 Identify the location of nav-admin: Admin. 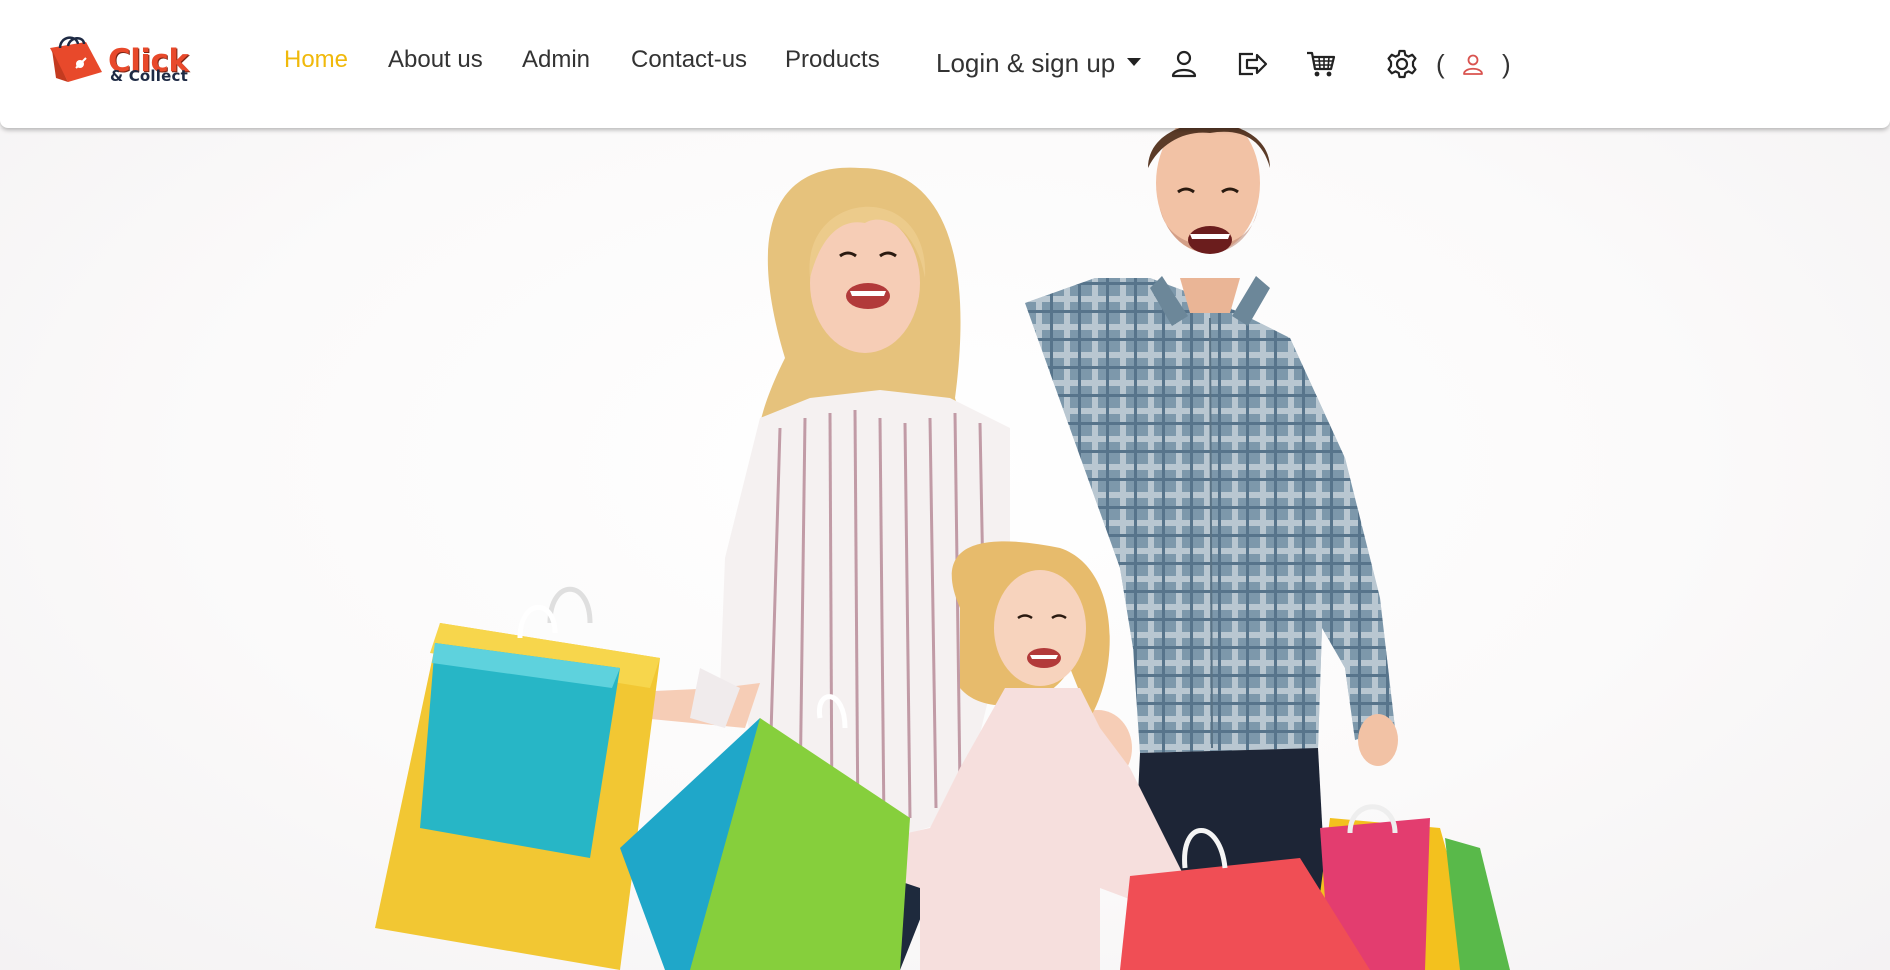
(556, 60).